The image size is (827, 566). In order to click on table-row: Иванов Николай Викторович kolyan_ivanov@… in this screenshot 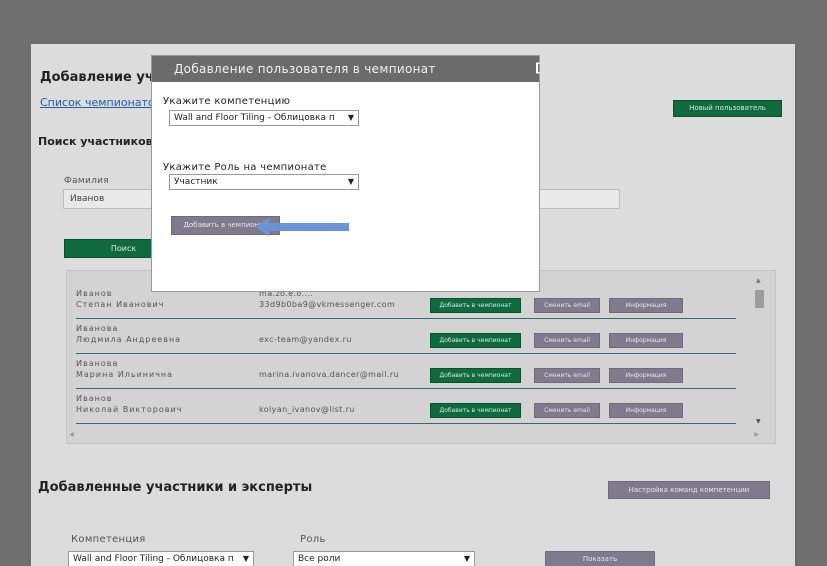, I will do `click(406, 408)`.